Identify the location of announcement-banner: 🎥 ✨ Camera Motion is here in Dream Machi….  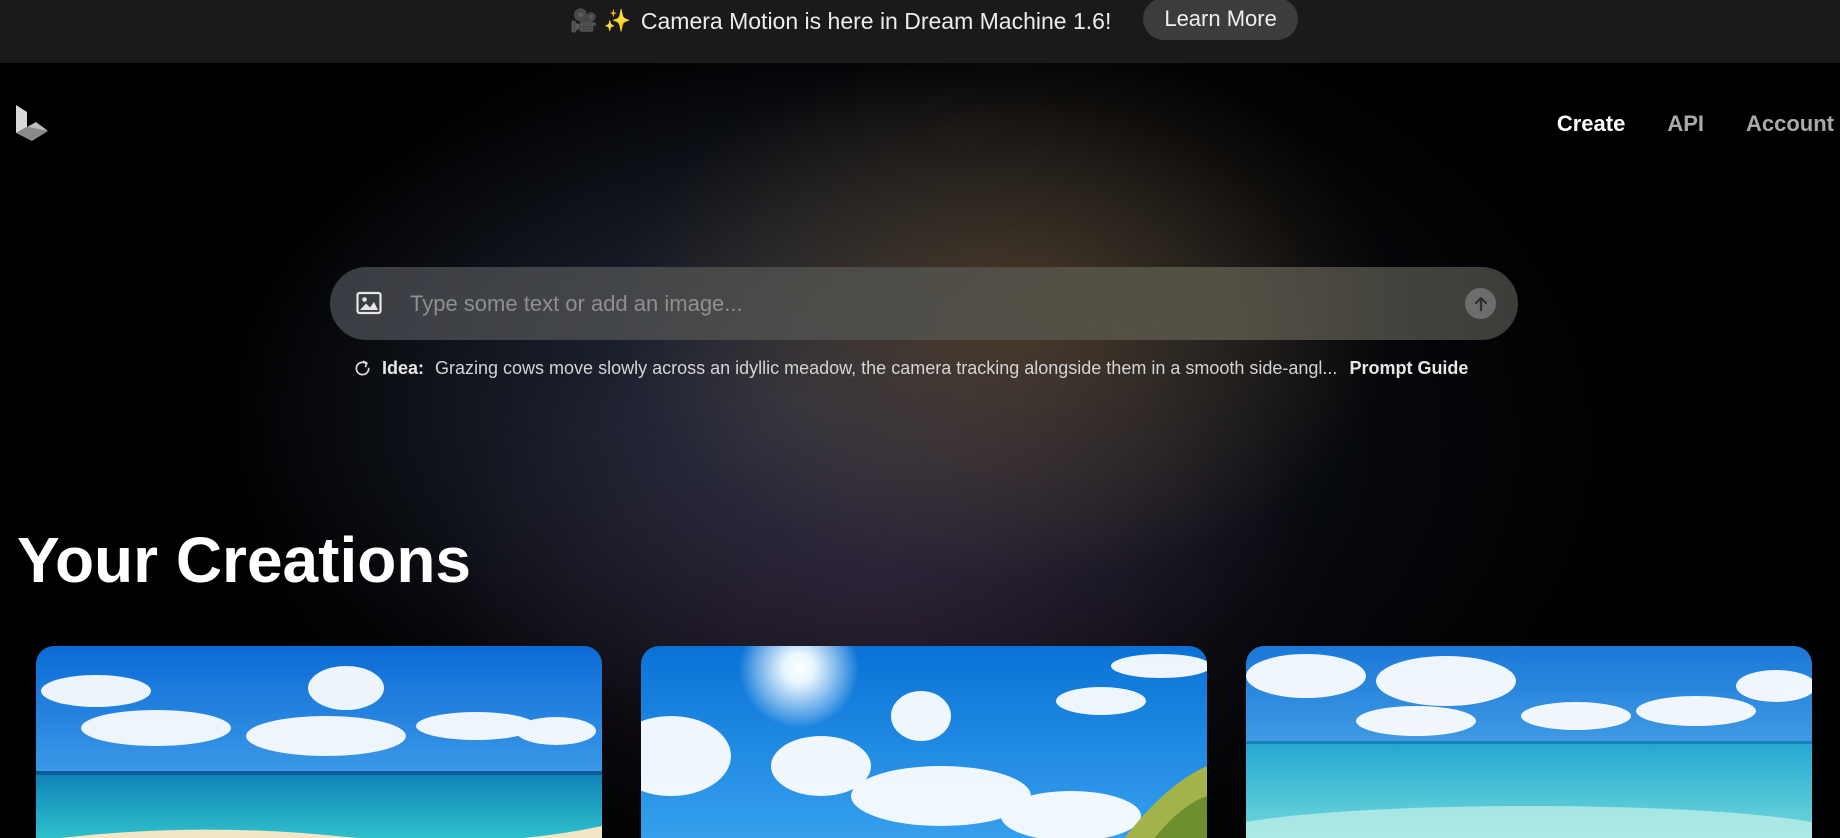
(920, 31).